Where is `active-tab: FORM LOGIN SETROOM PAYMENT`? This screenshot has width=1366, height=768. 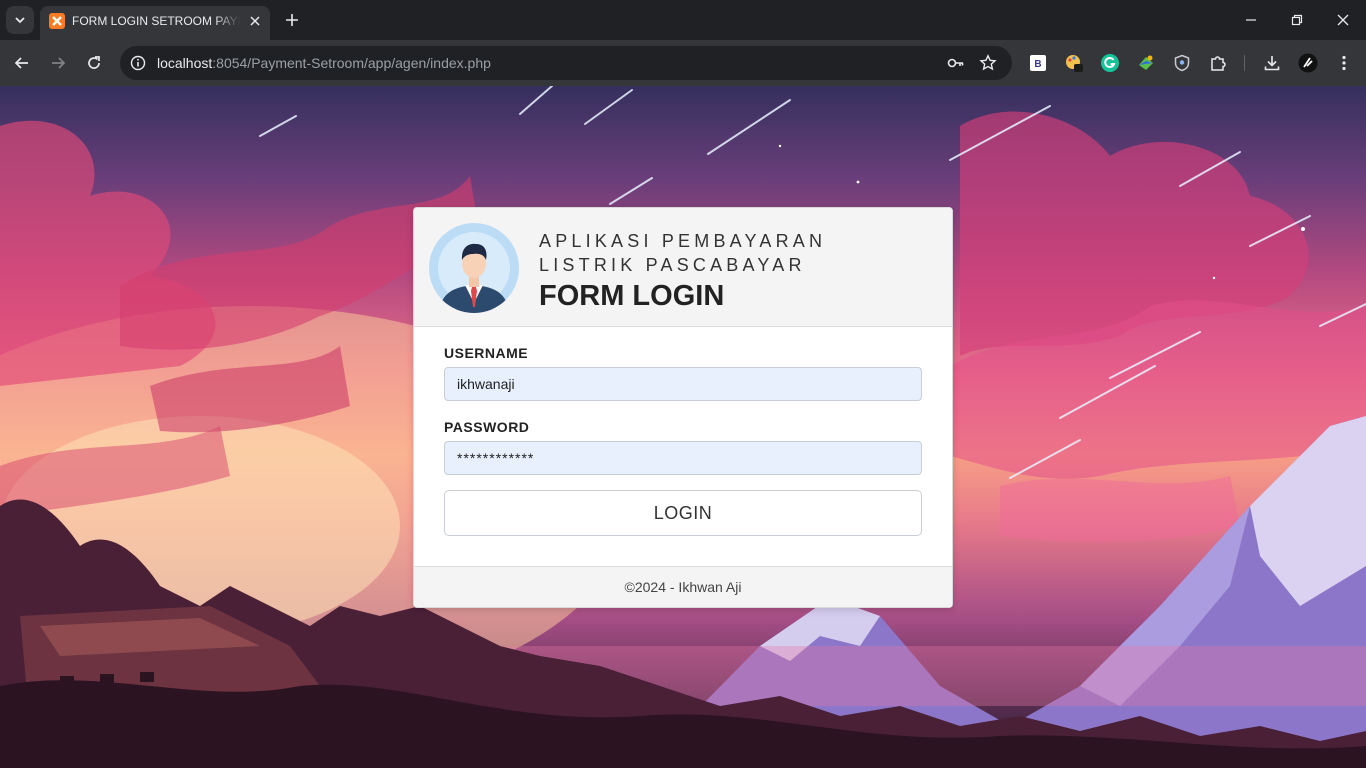 active-tab: FORM LOGIN SETROOM PAYMENT is located at coordinates (155, 23).